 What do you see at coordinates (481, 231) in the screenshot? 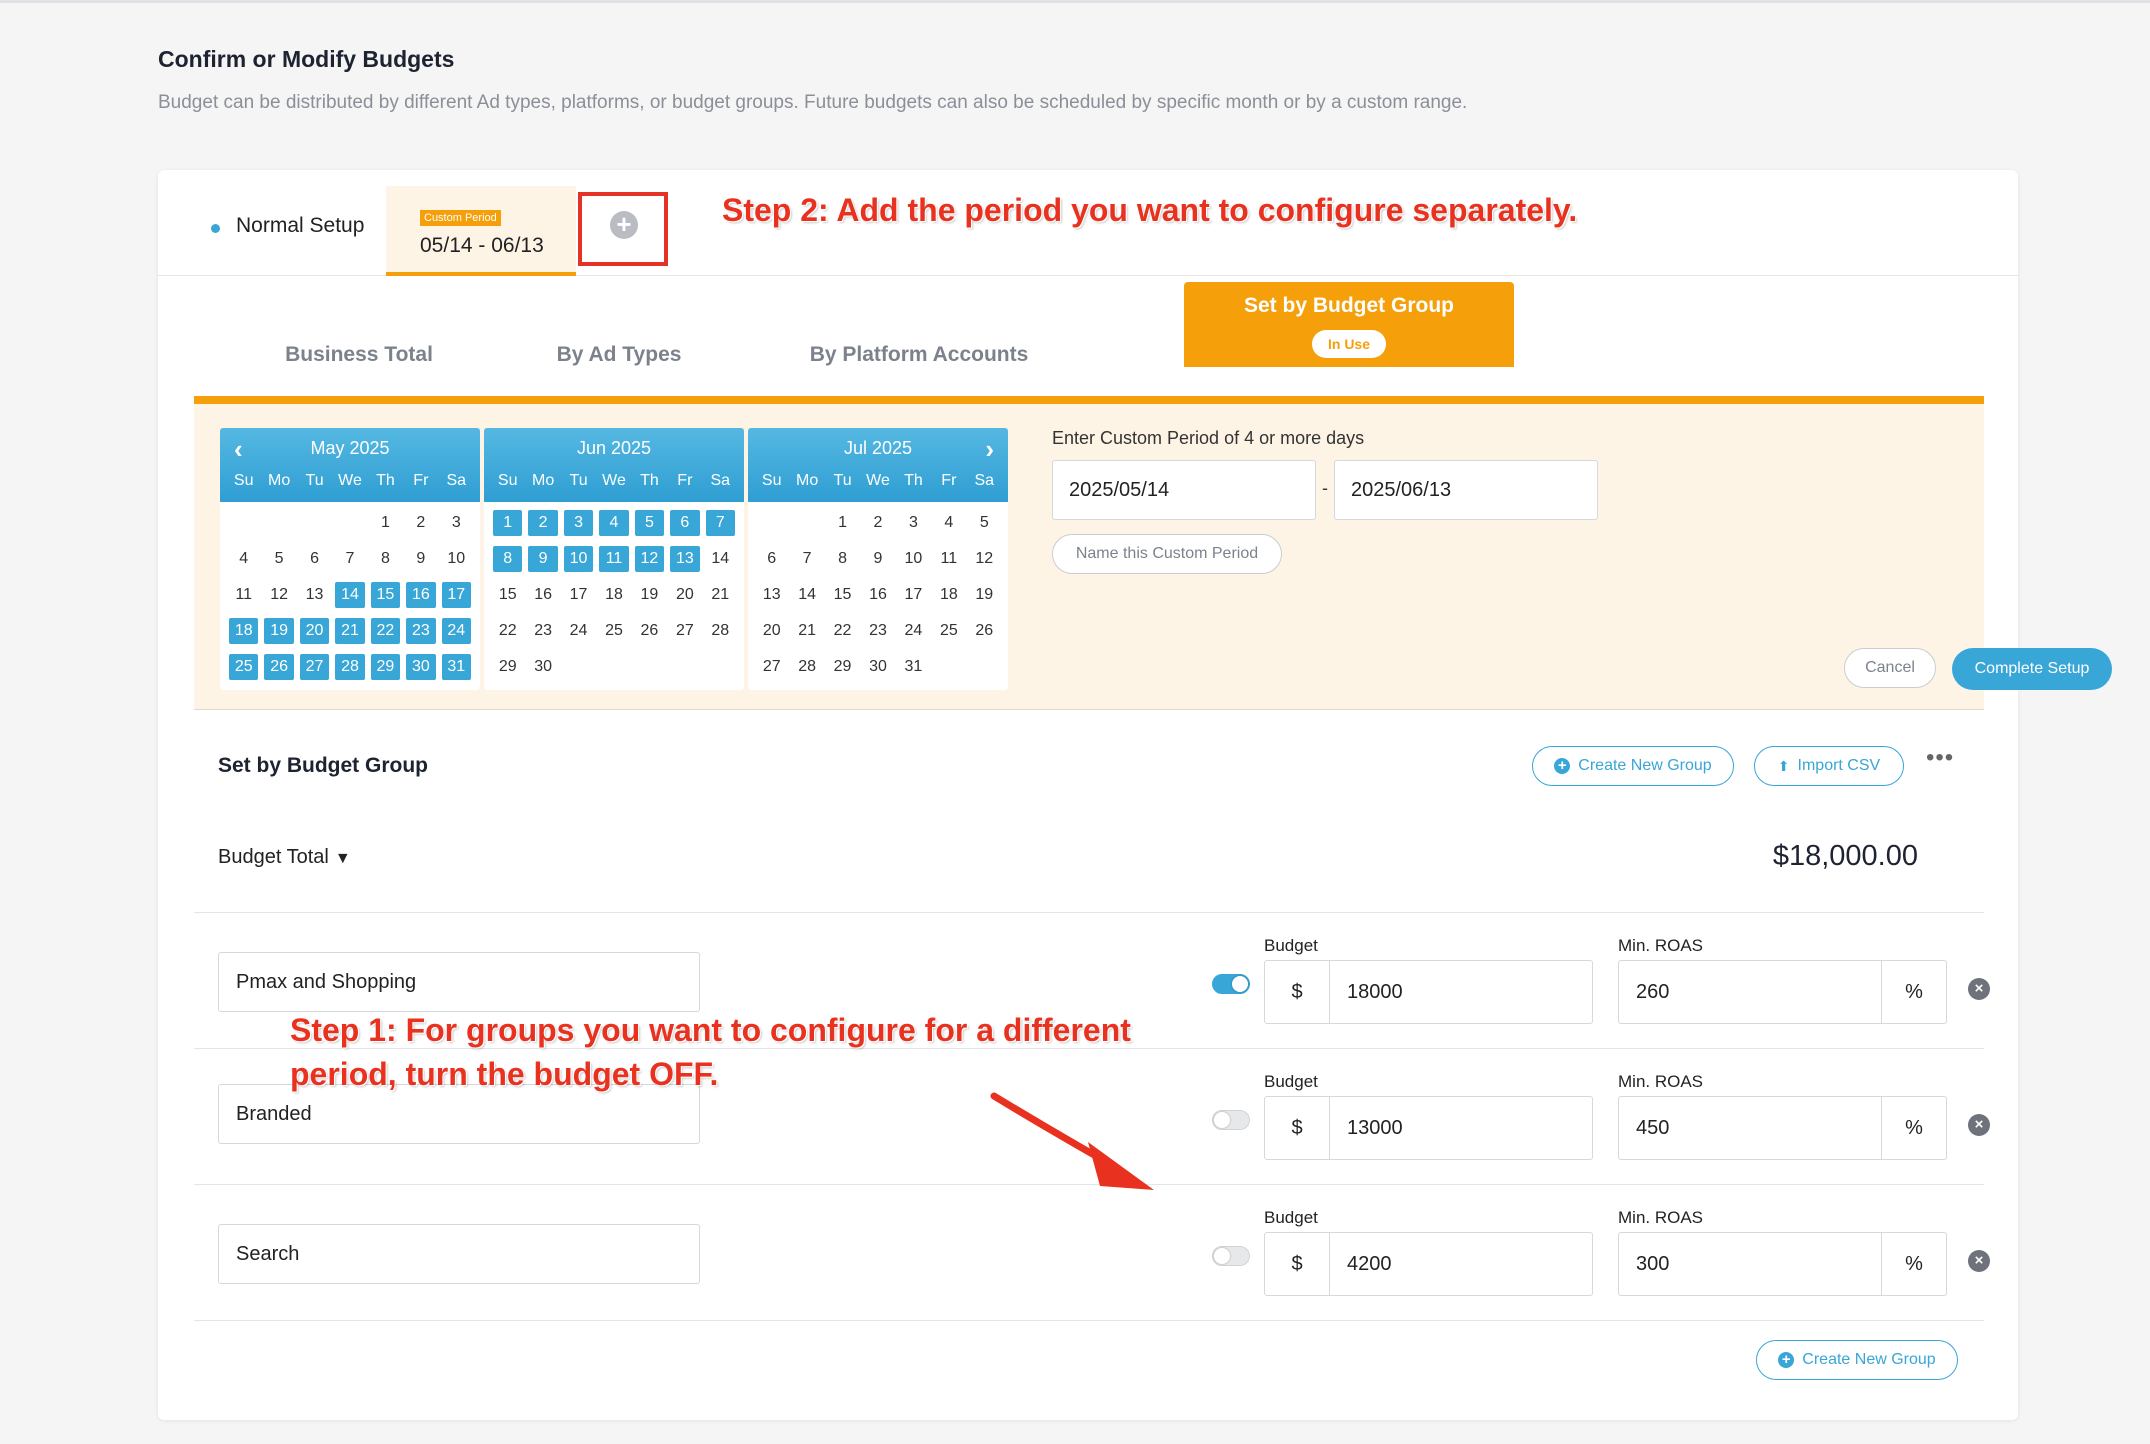
I see `tab-custom-period: Custom Period 05/14 - 06/13` at bounding box center [481, 231].